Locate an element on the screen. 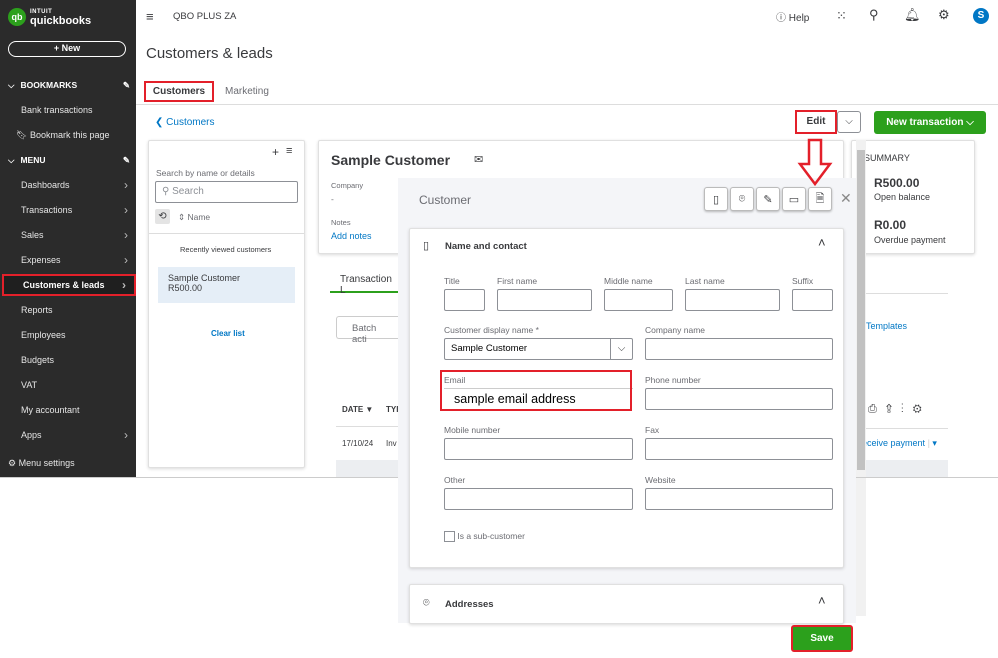  history-icon: ⟲ is located at coordinates (162, 216).